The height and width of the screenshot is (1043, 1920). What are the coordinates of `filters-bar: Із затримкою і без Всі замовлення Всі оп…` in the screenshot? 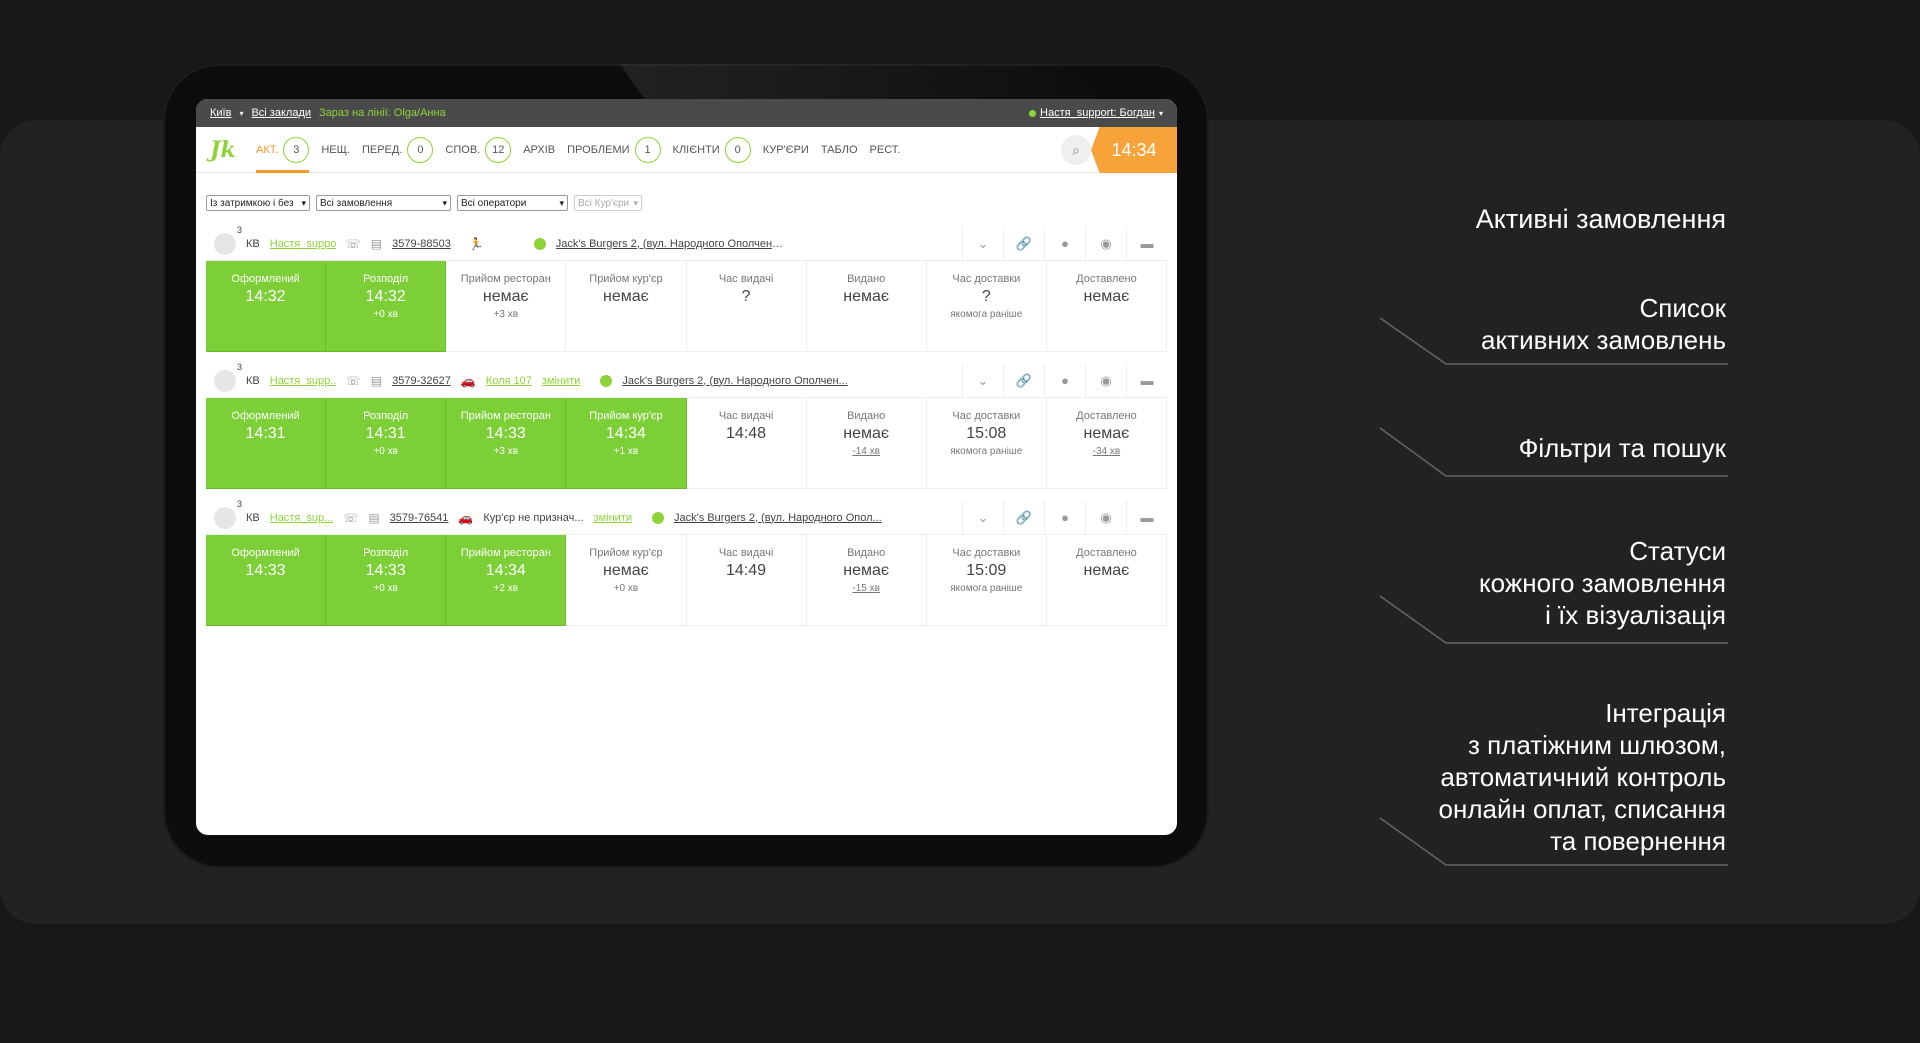 It's located at (686, 192).